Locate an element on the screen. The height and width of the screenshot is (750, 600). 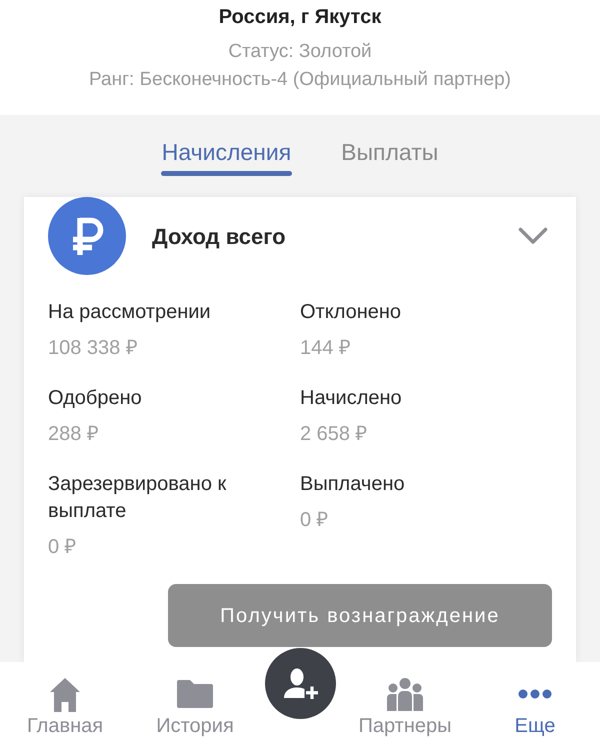
more-dots-icon is located at coordinates (535, 694).